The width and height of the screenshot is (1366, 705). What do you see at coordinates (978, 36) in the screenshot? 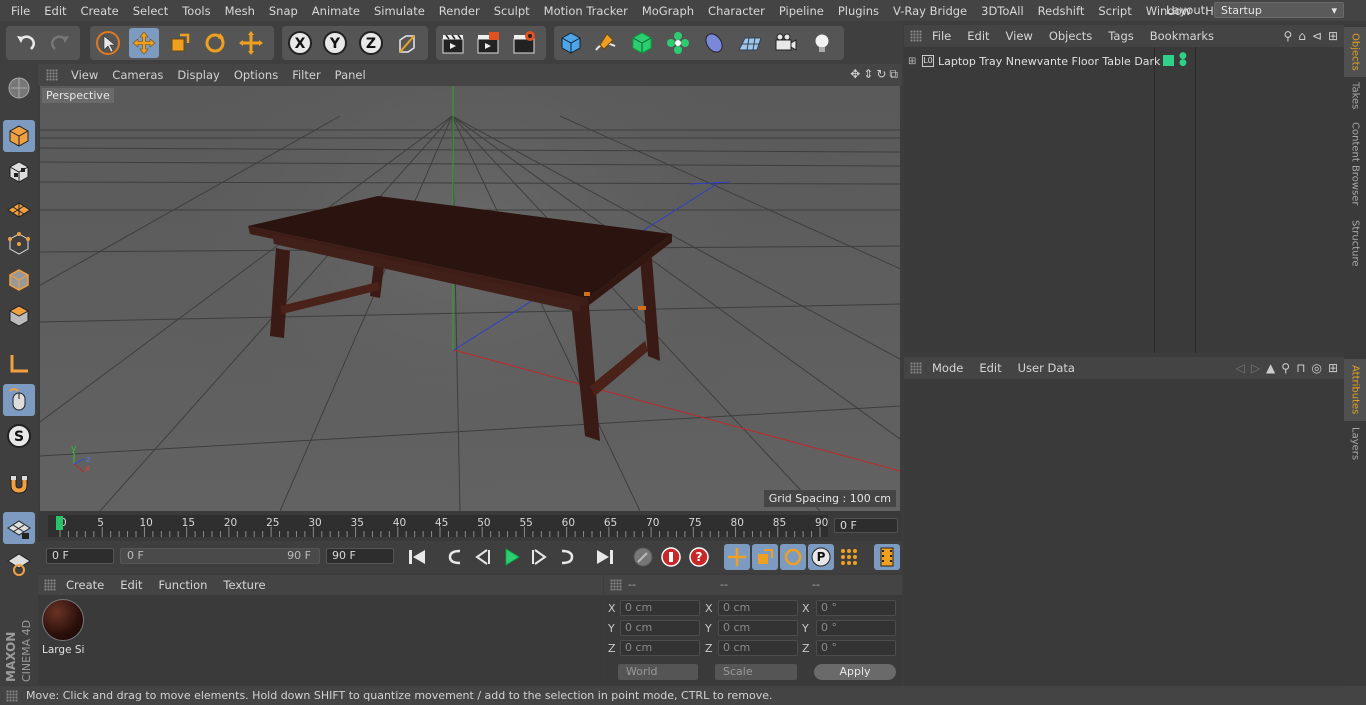
I see `object-menu-edit: Edit` at bounding box center [978, 36].